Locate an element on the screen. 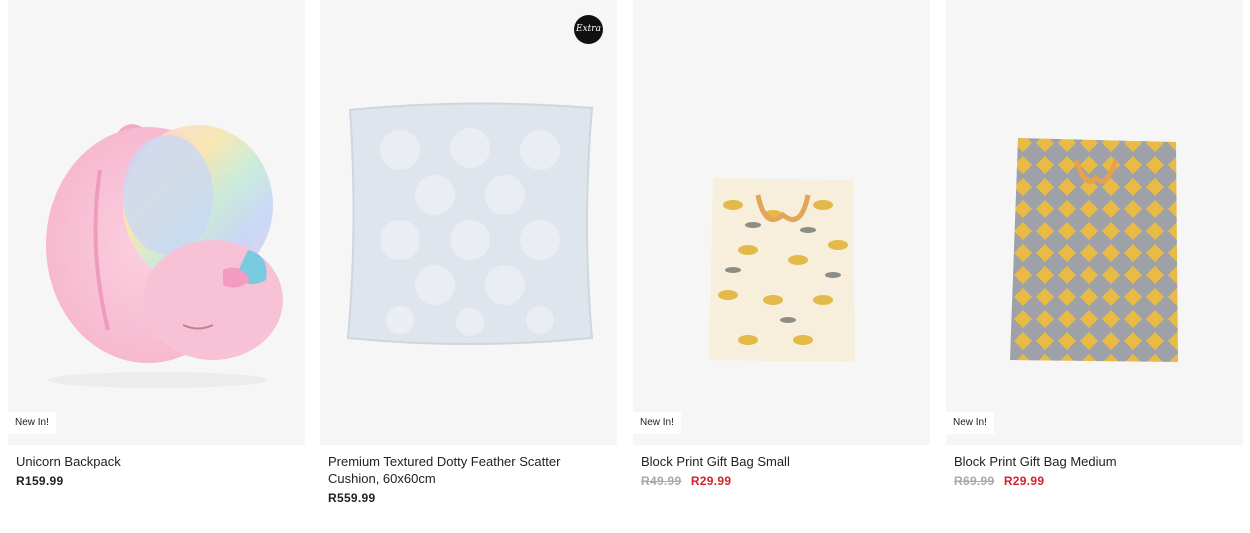  price-group: R69.99 R29.99 is located at coordinates (1094, 481).